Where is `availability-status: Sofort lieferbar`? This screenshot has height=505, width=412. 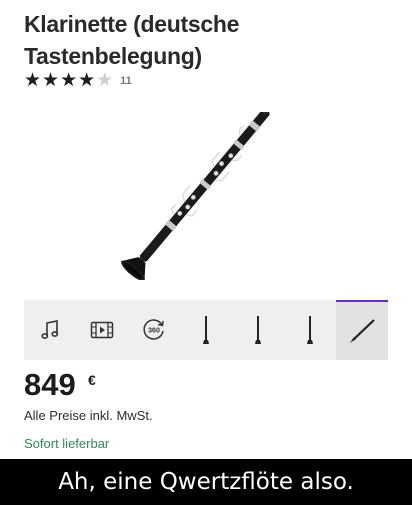 availability-status: Sofort lieferbar is located at coordinates (67, 443).